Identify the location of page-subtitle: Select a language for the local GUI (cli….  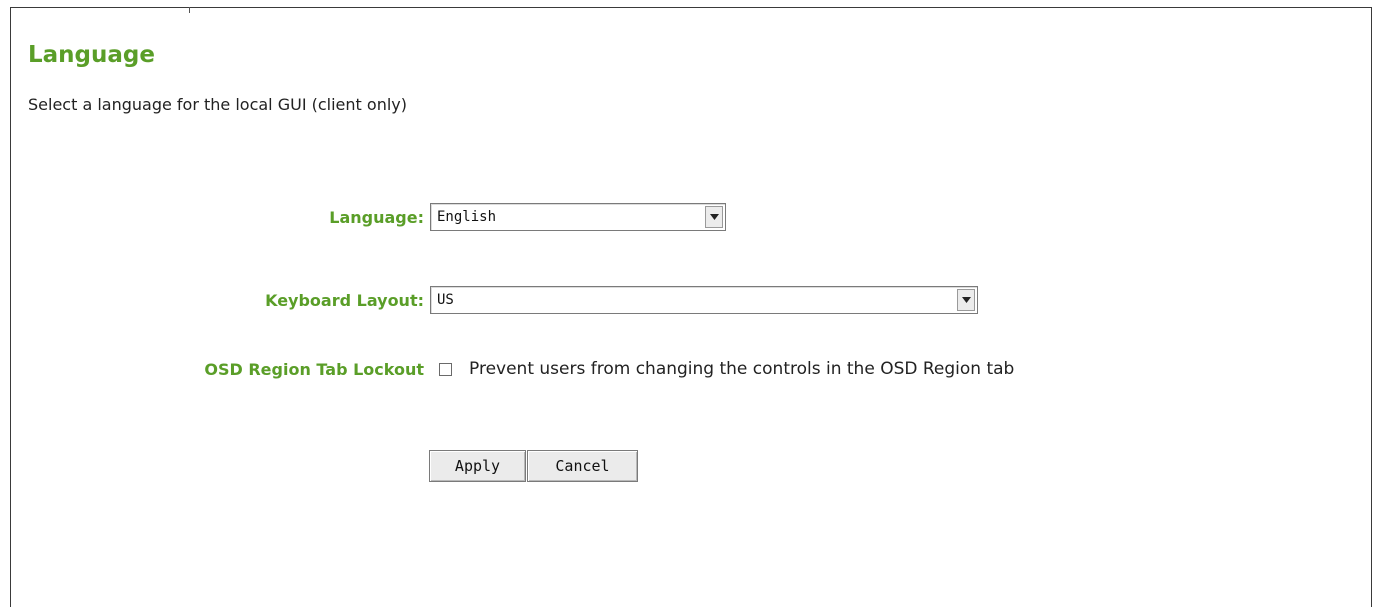
(217, 104).